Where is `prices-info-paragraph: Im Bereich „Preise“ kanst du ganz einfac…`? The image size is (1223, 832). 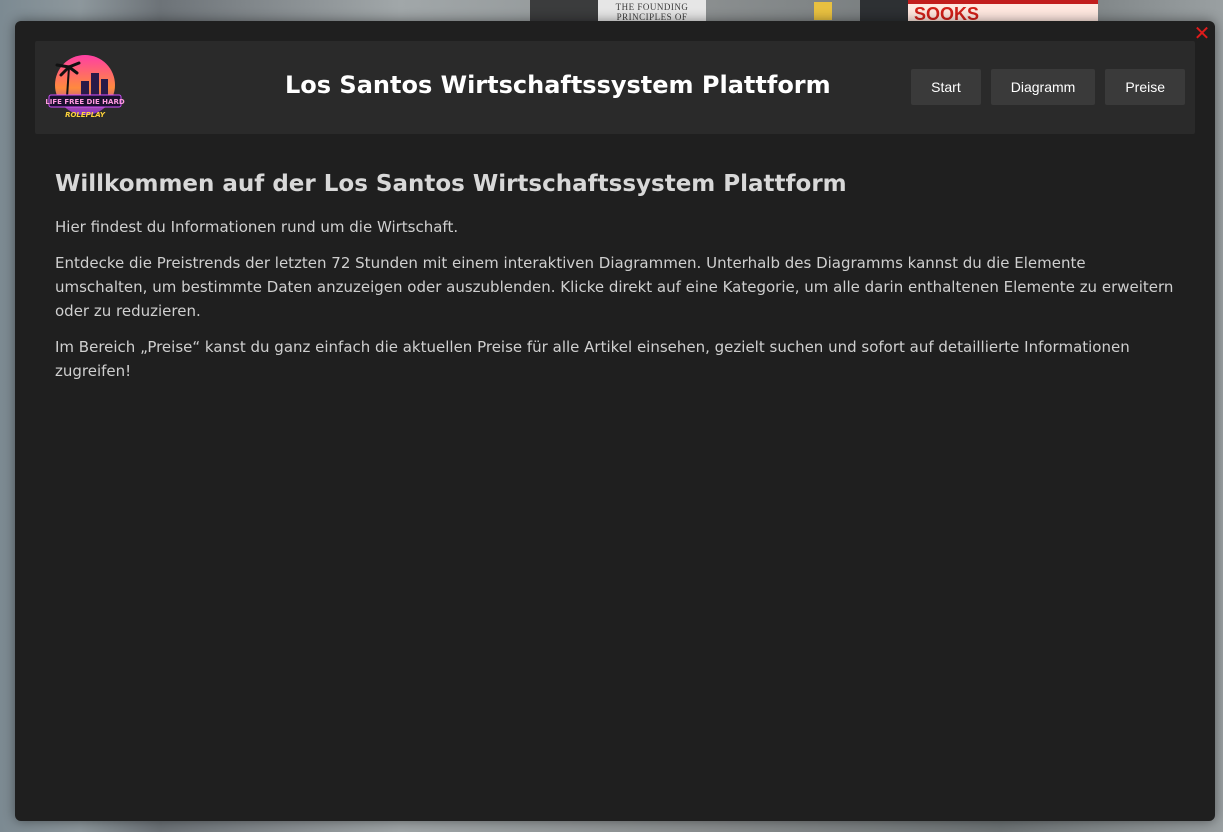
prices-info-paragraph: Im Bereich „Preise“ kanst du ganz einfac… is located at coordinates (592, 359).